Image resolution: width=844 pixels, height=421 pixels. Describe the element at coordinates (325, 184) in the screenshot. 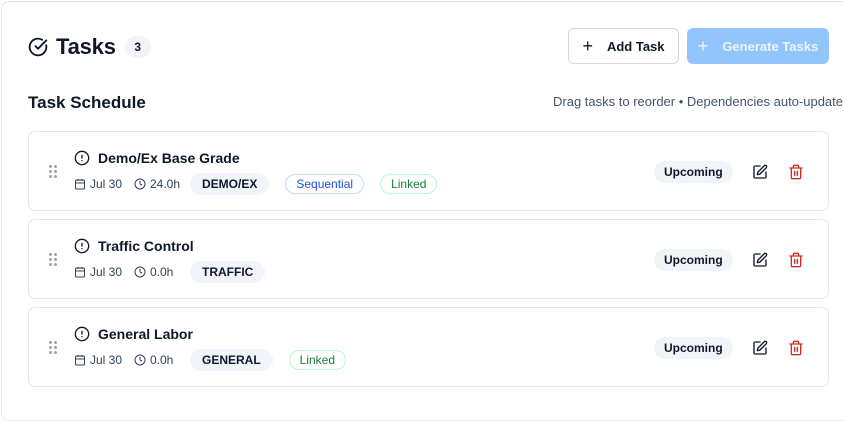

I see `sequential-pill: Sequential` at that location.